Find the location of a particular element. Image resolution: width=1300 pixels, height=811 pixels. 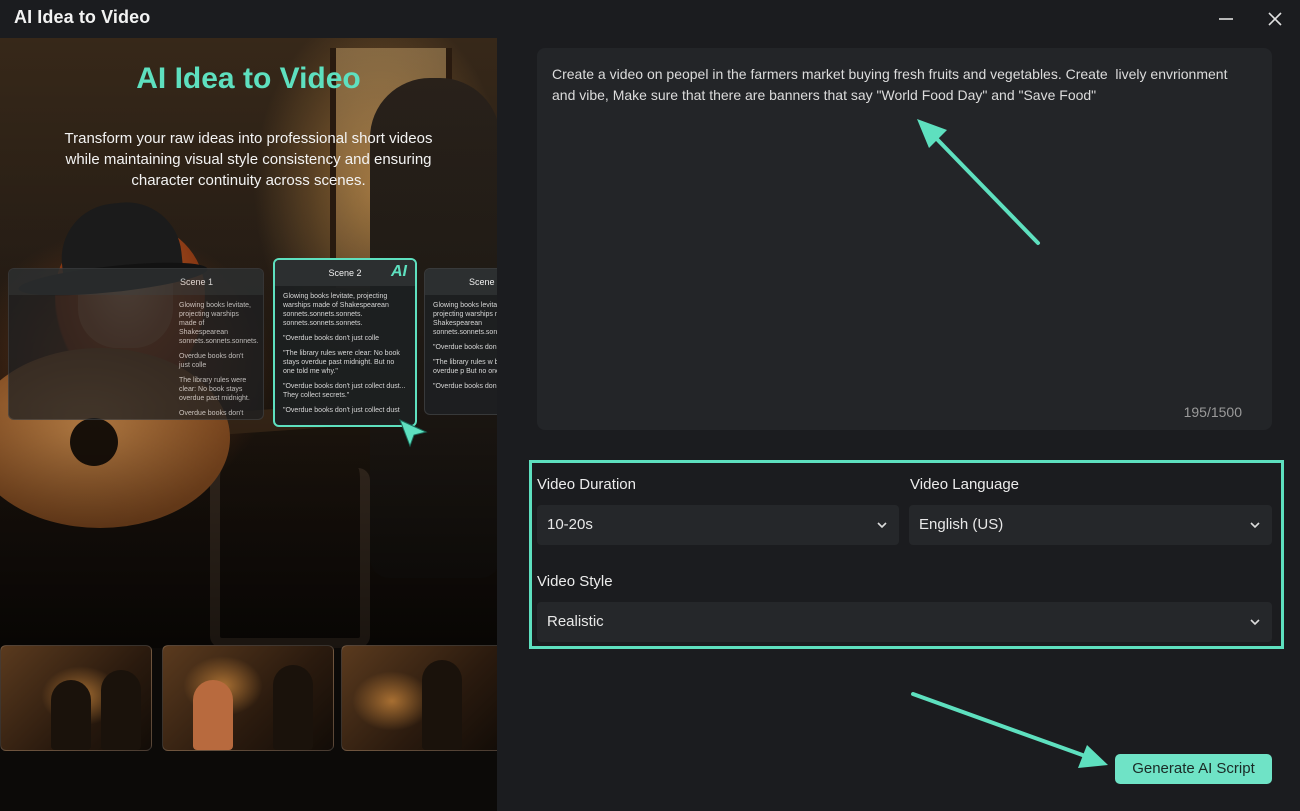

scene-card-line: "Overdue books don't just colle is located at coordinates (331, 338).